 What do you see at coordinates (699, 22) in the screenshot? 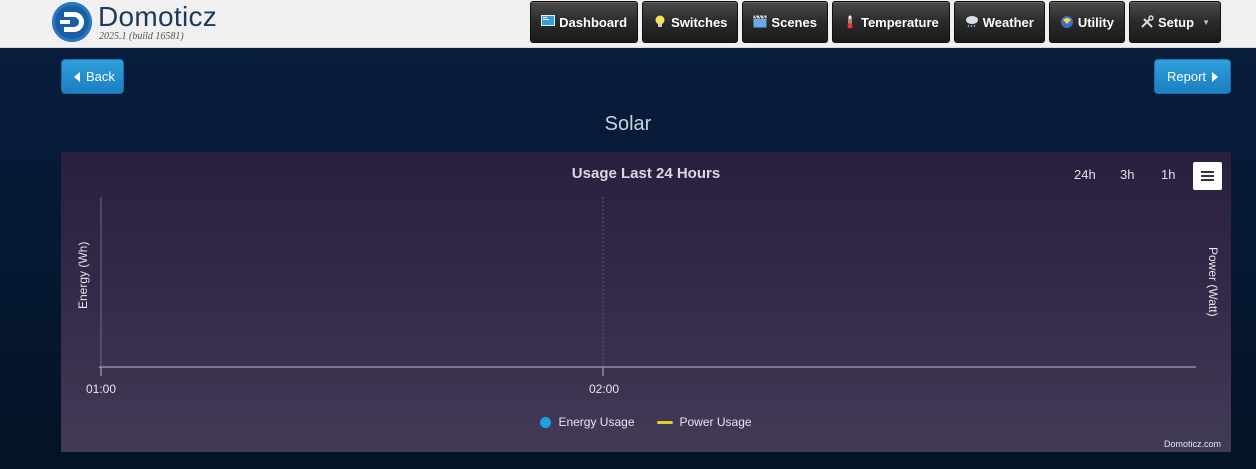
I see `nav-switches-label: Switches` at bounding box center [699, 22].